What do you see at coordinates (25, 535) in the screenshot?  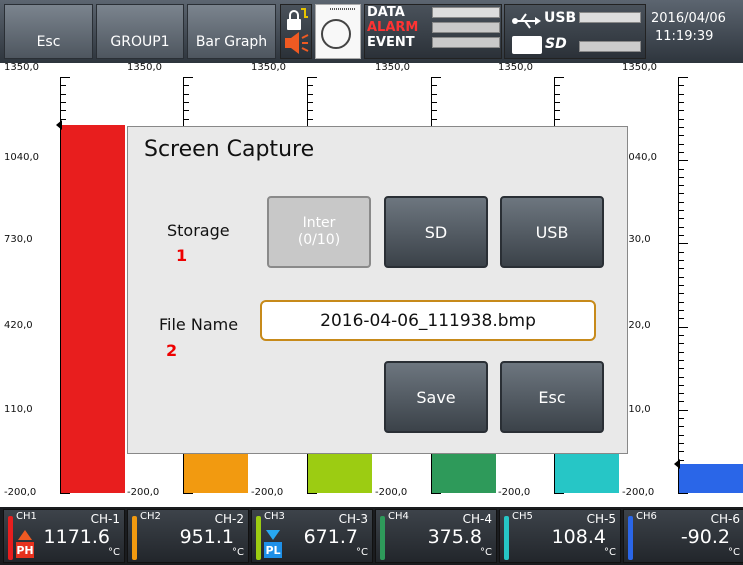 I see `arrow-up-icon` at bounding box center [25, 535].